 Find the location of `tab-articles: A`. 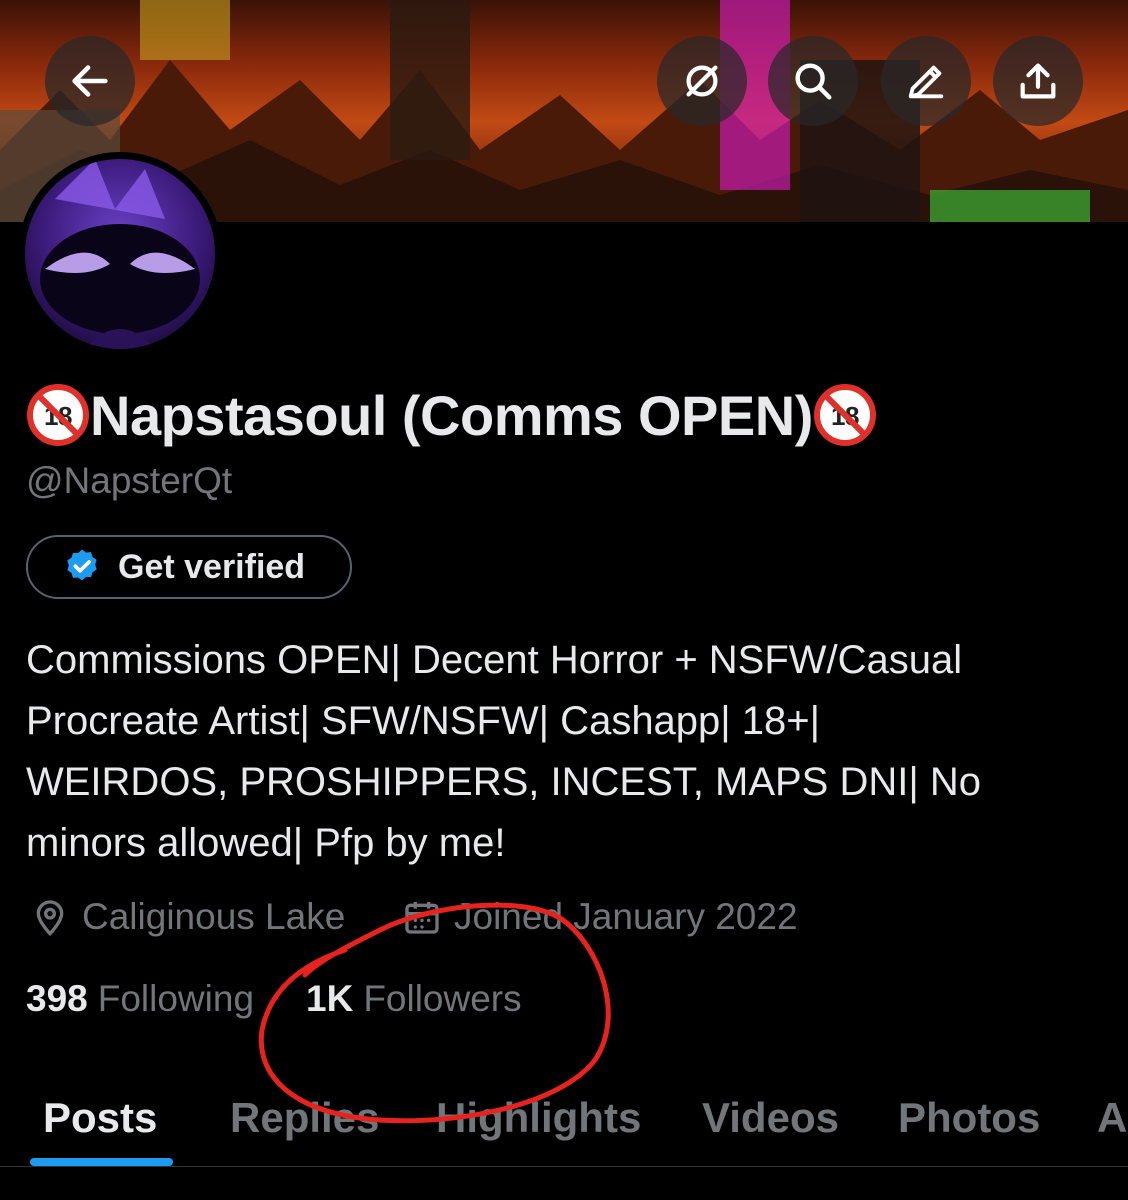

tab-articles: A is located at coordinates (1112, 1118).